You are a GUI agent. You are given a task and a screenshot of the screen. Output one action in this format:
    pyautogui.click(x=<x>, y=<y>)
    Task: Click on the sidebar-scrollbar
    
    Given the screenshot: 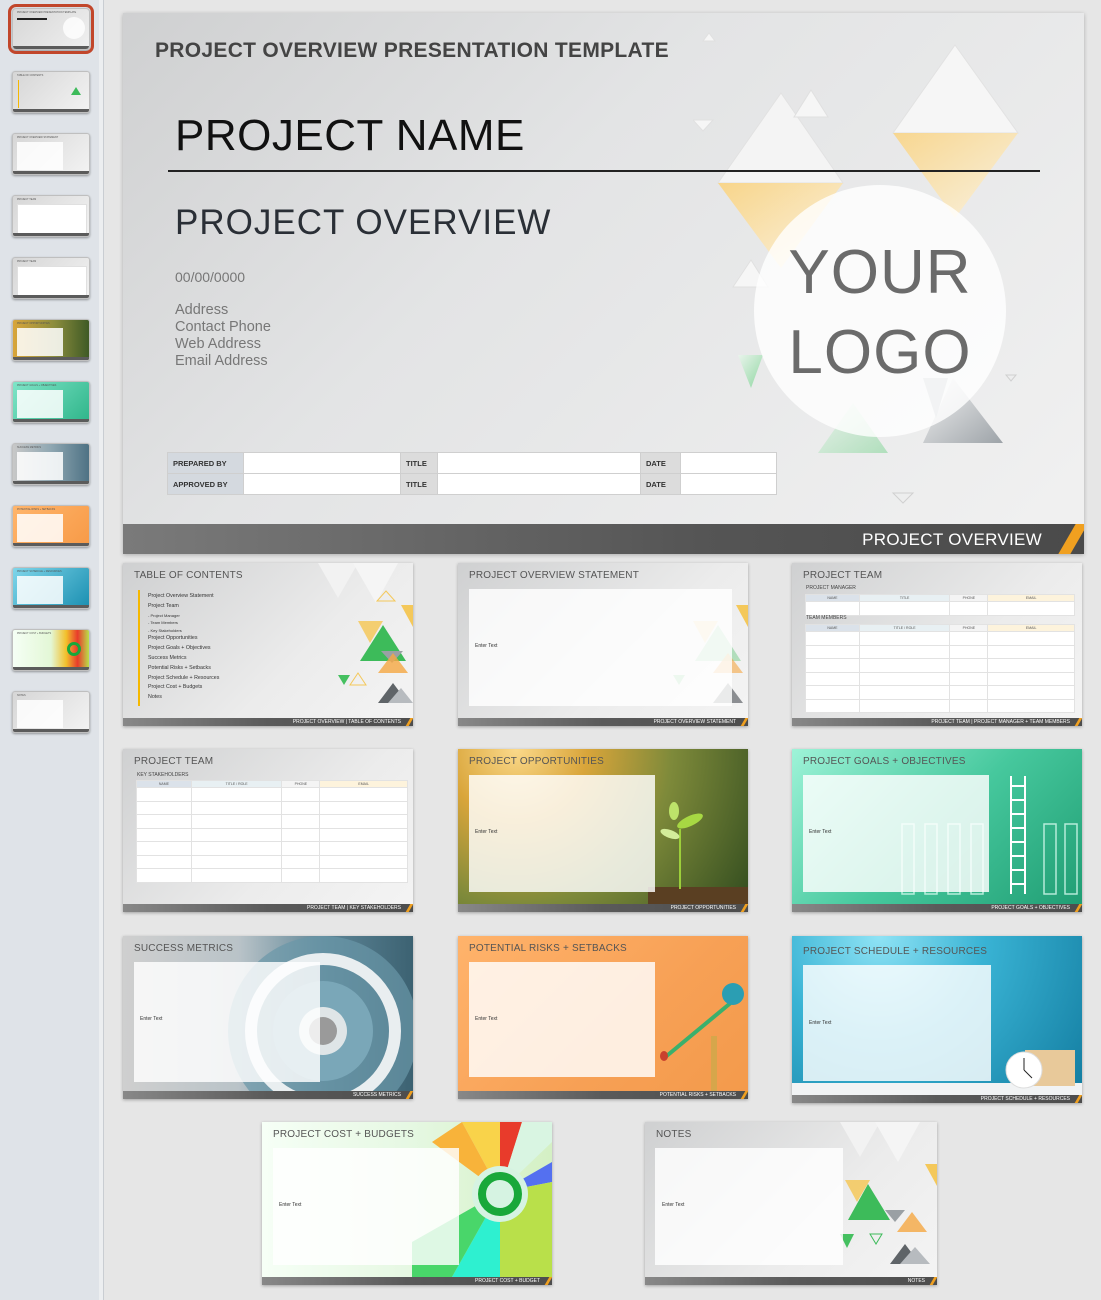 What is the action you would take?
    pyautogui.click(x=101, y=650)
    